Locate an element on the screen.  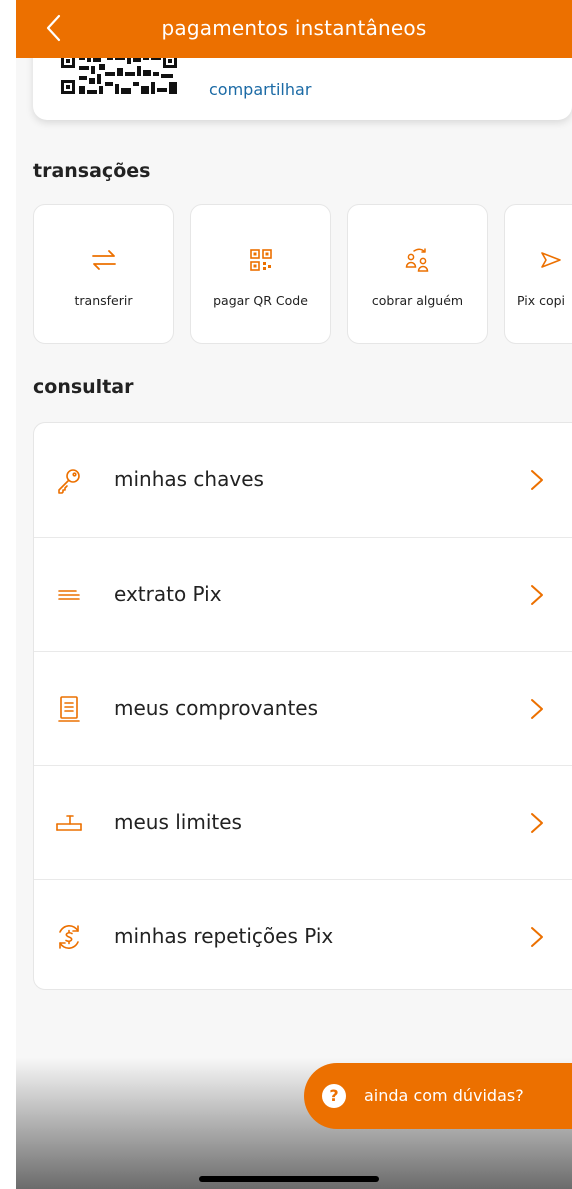
top-bar: pagamentos instantâneos is located at coordinates (294, 29).